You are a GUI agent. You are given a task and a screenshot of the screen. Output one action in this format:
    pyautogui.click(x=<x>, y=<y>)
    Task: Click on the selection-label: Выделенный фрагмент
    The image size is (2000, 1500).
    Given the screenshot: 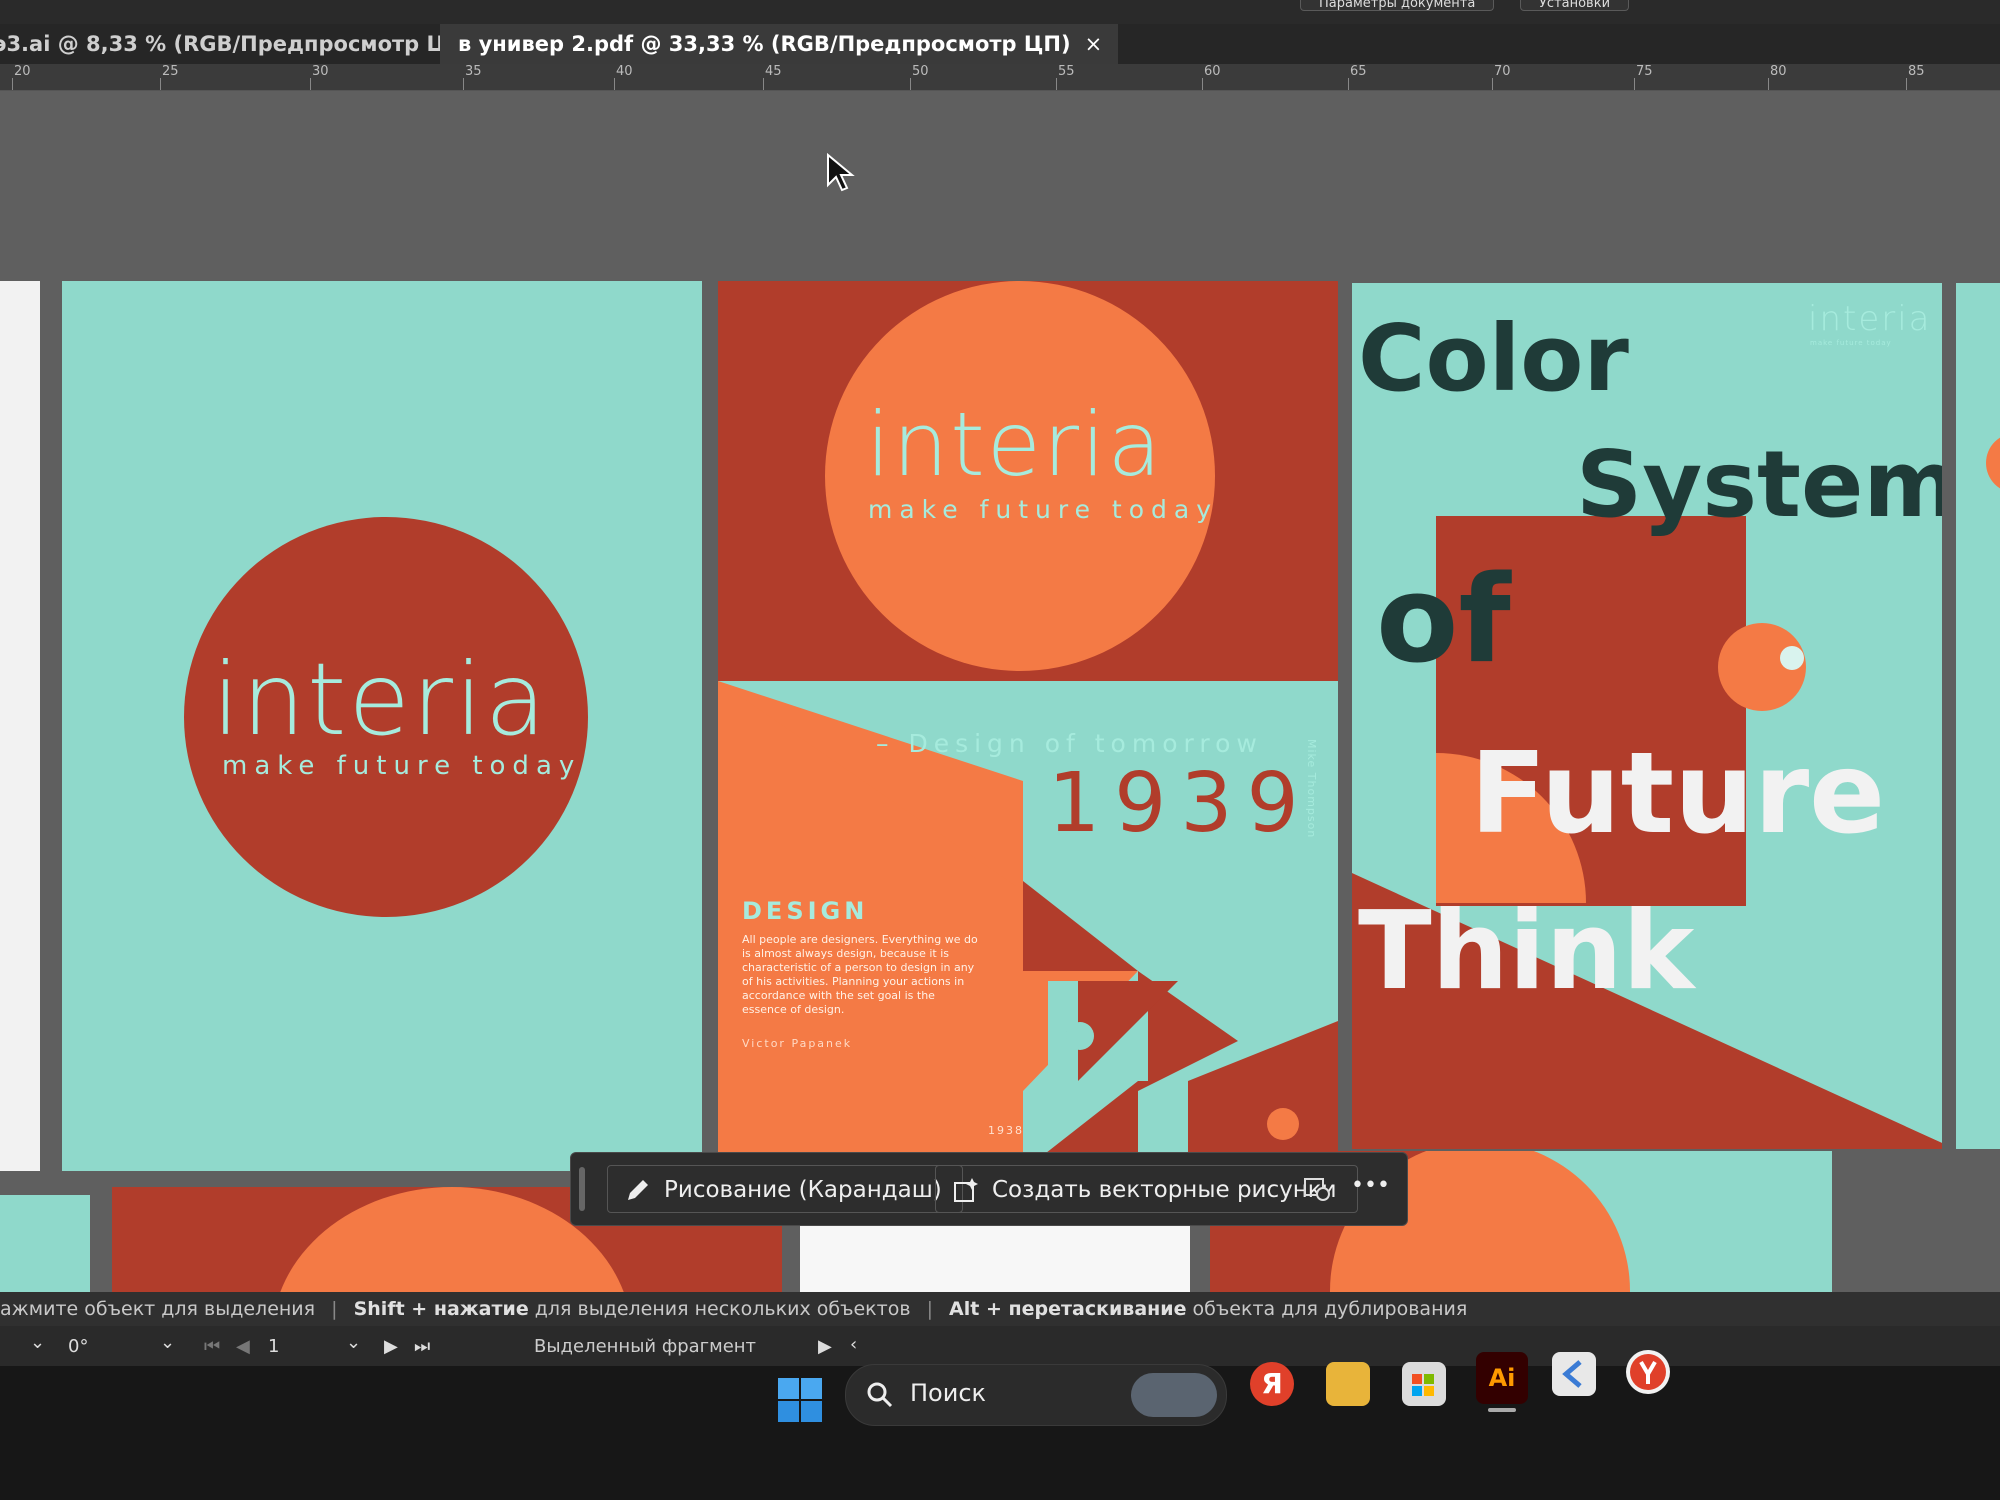 What is the action you would take?
    pyautogui.click(x=645, y=1346)
    